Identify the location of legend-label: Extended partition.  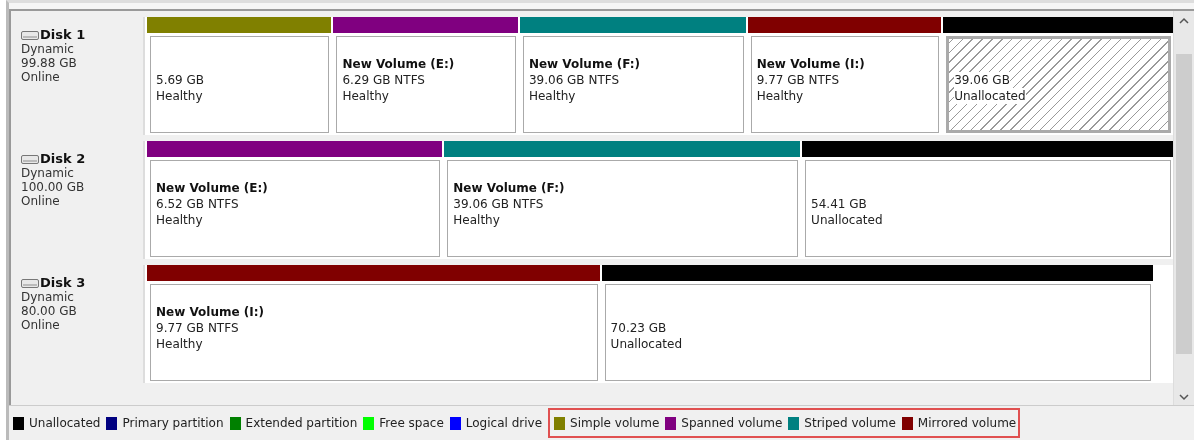
(301, 423).